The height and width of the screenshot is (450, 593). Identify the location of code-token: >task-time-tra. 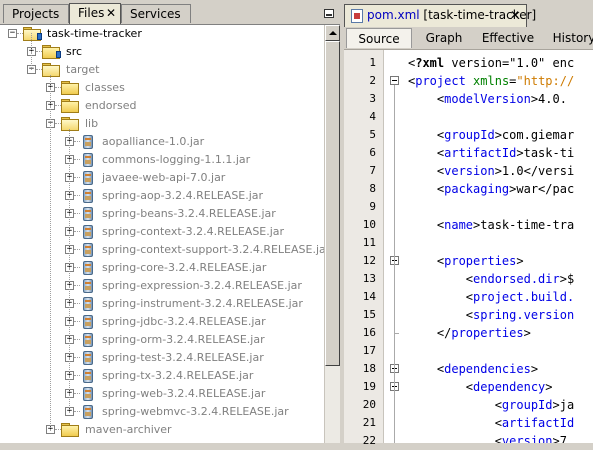
(524, 225).